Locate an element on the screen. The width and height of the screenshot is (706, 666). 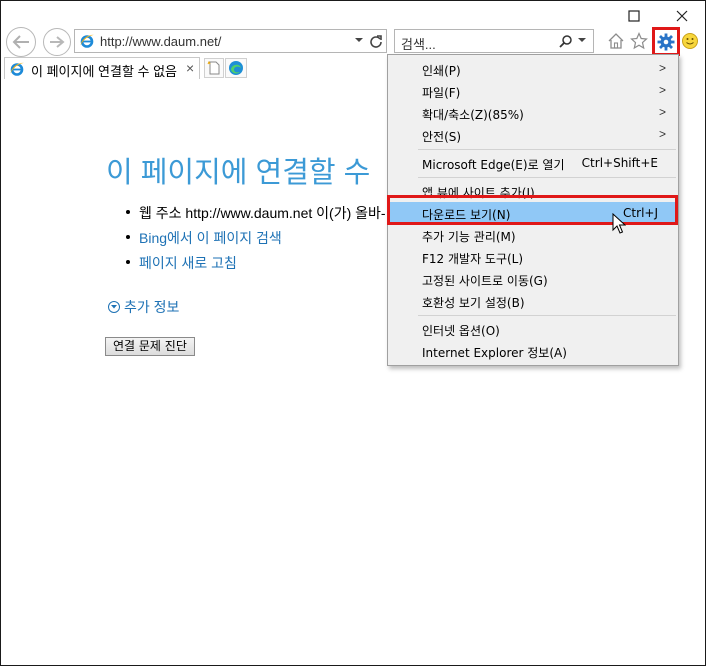
new-tab-button is located at coordinates (214, 68).